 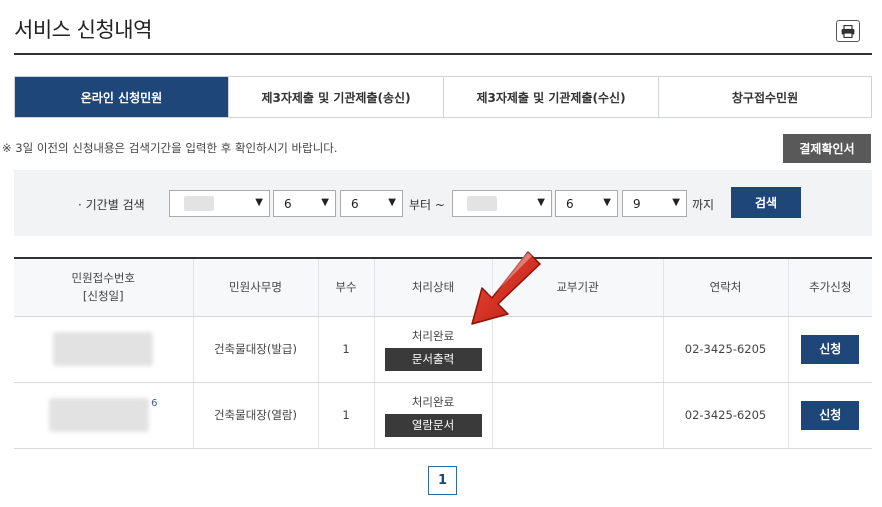 I want to click on to-year-select: ▼, so click(x=502, y=203).